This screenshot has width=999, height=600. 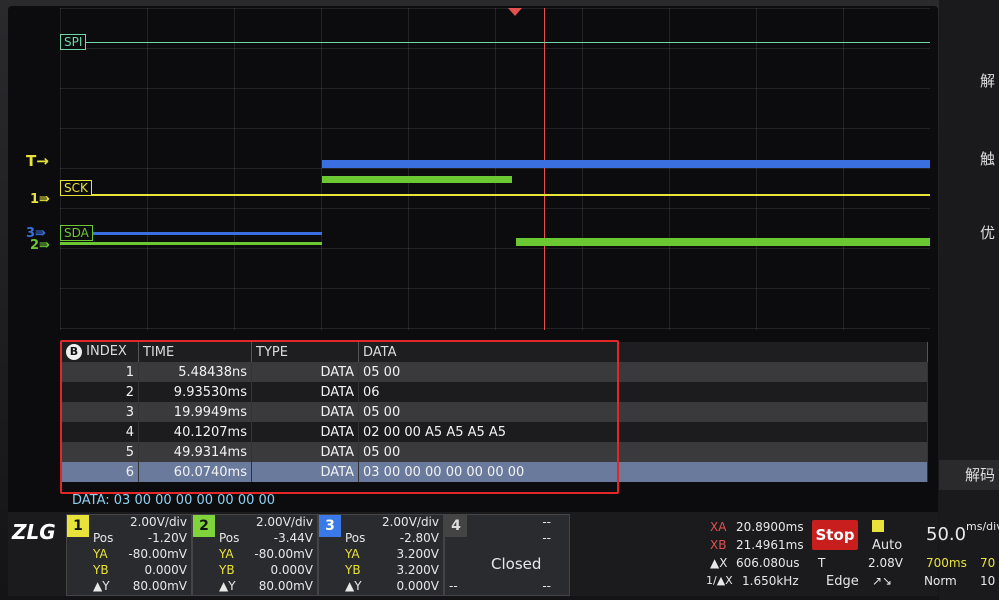 I want to click on ch2-dy: 80.00mV, so click(x=285, y=586).